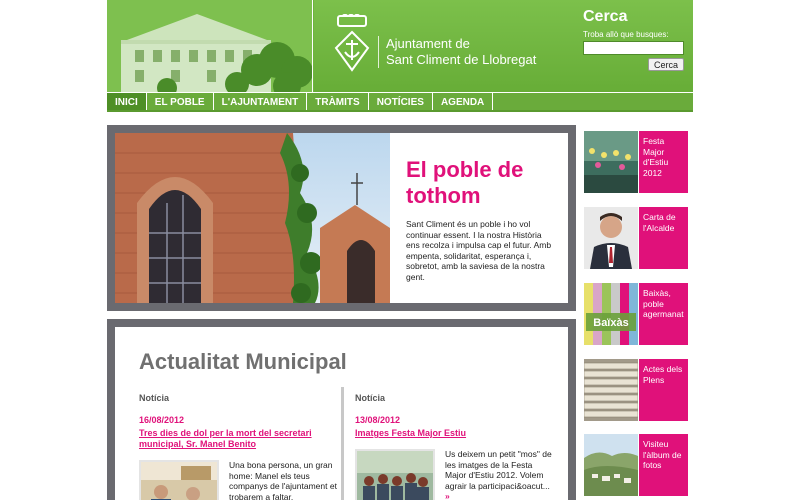 This screenshot has width=800, height=500. What do you see at coordinates (252, 218) in the screenshot?
I see `church-photo` at bounding box center [252, 218].